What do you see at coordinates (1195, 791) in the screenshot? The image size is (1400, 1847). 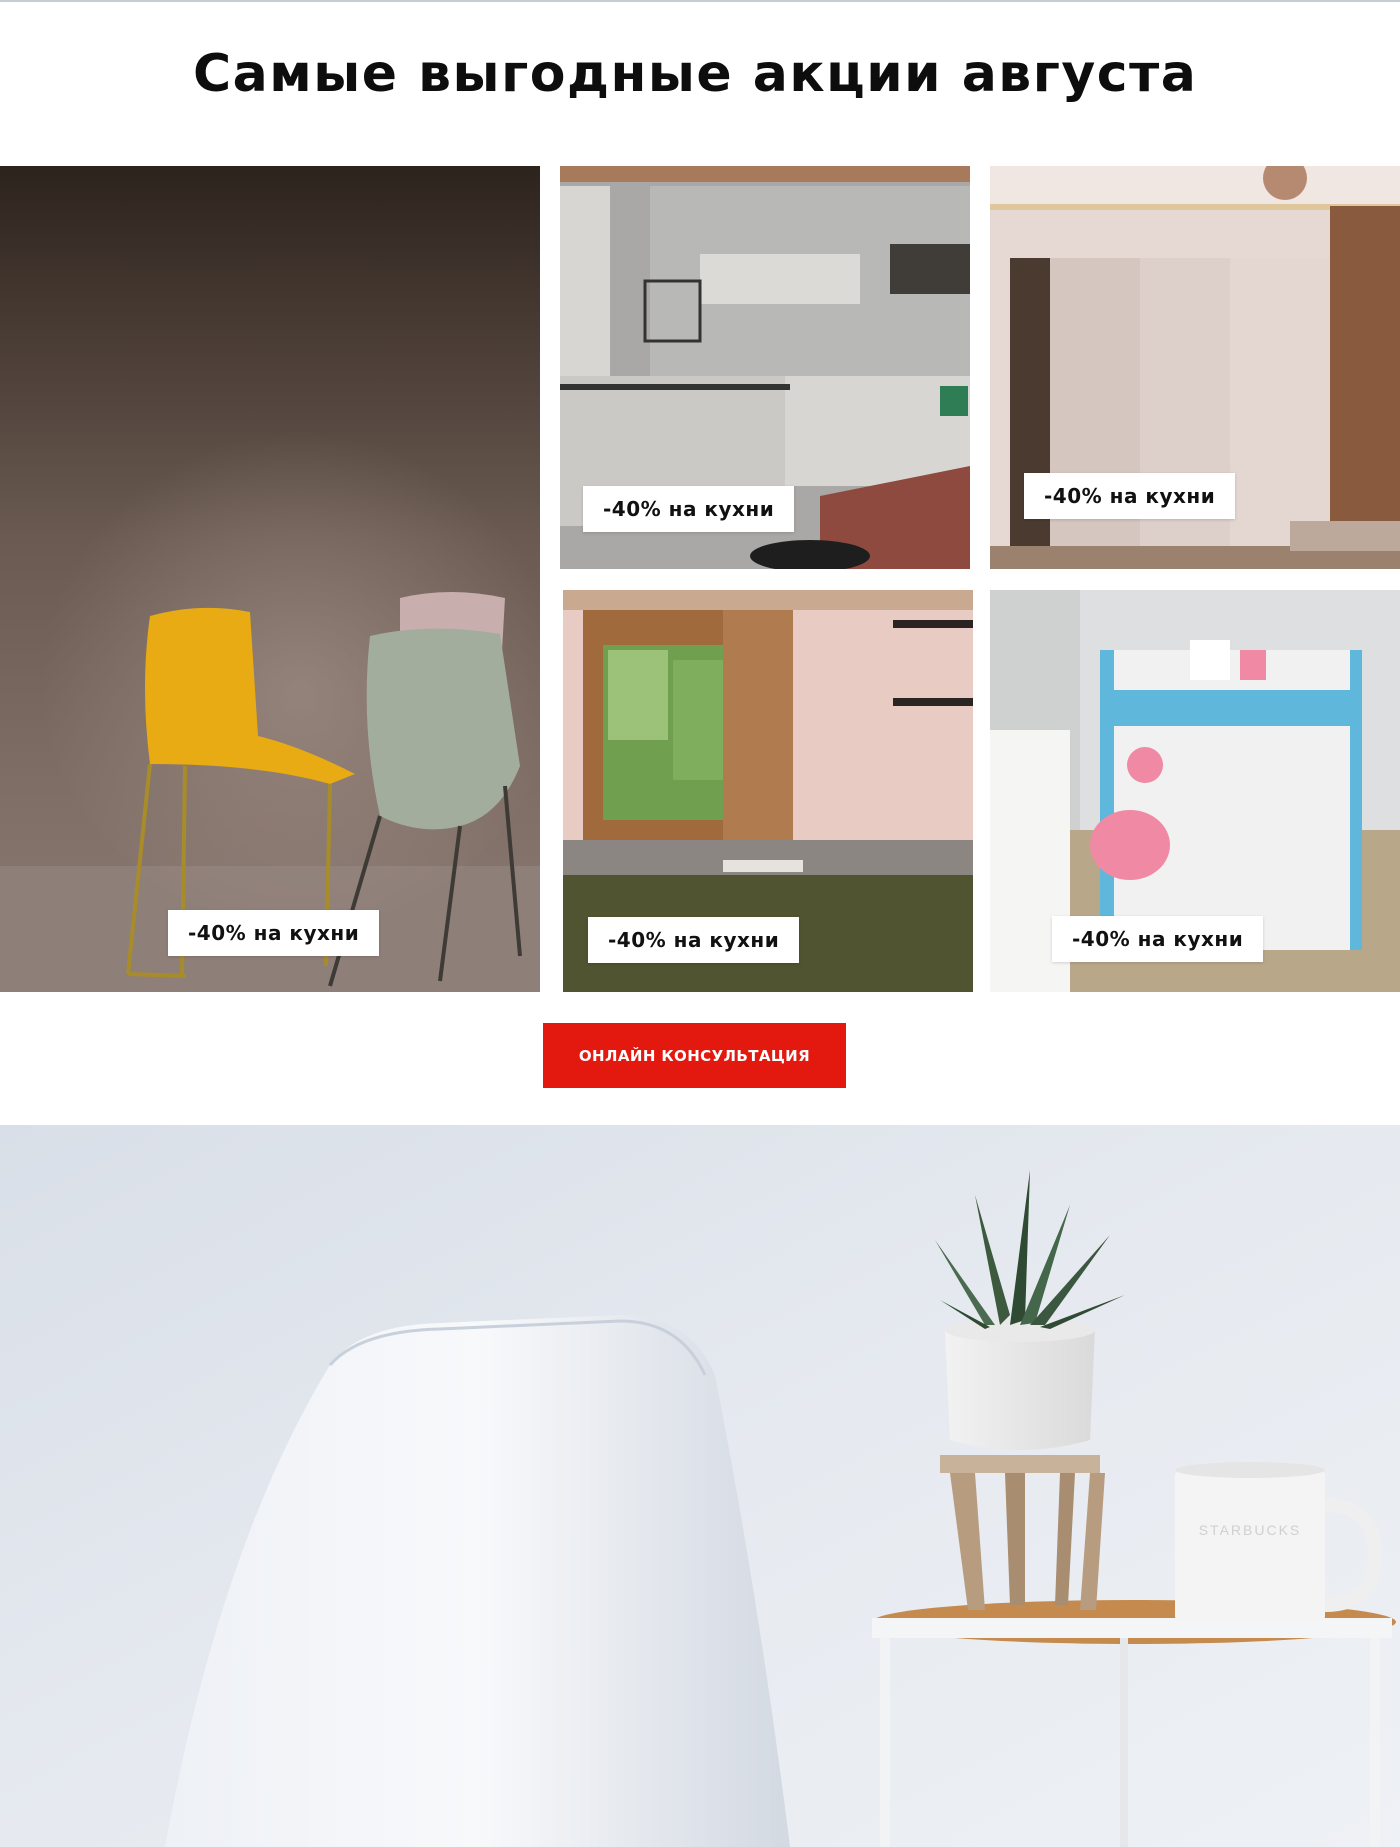 I see `promo-tile-kids-desk: -40% на кухни` at bounding box center [1195, 791].